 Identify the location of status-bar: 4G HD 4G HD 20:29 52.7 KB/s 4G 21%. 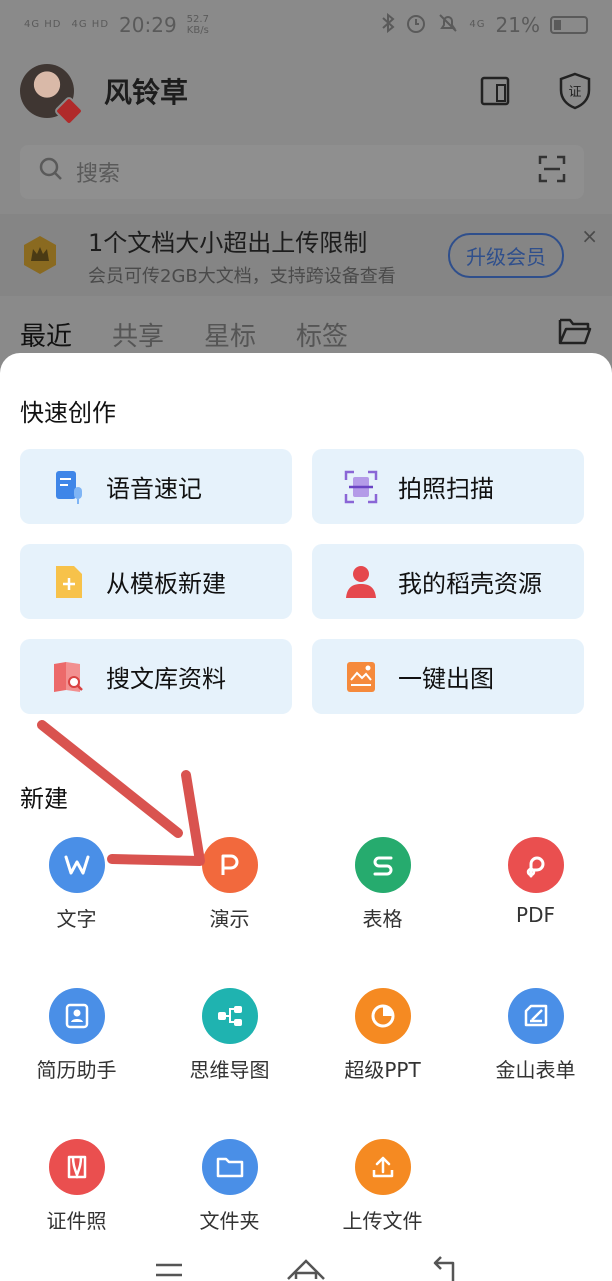
(306, 25).